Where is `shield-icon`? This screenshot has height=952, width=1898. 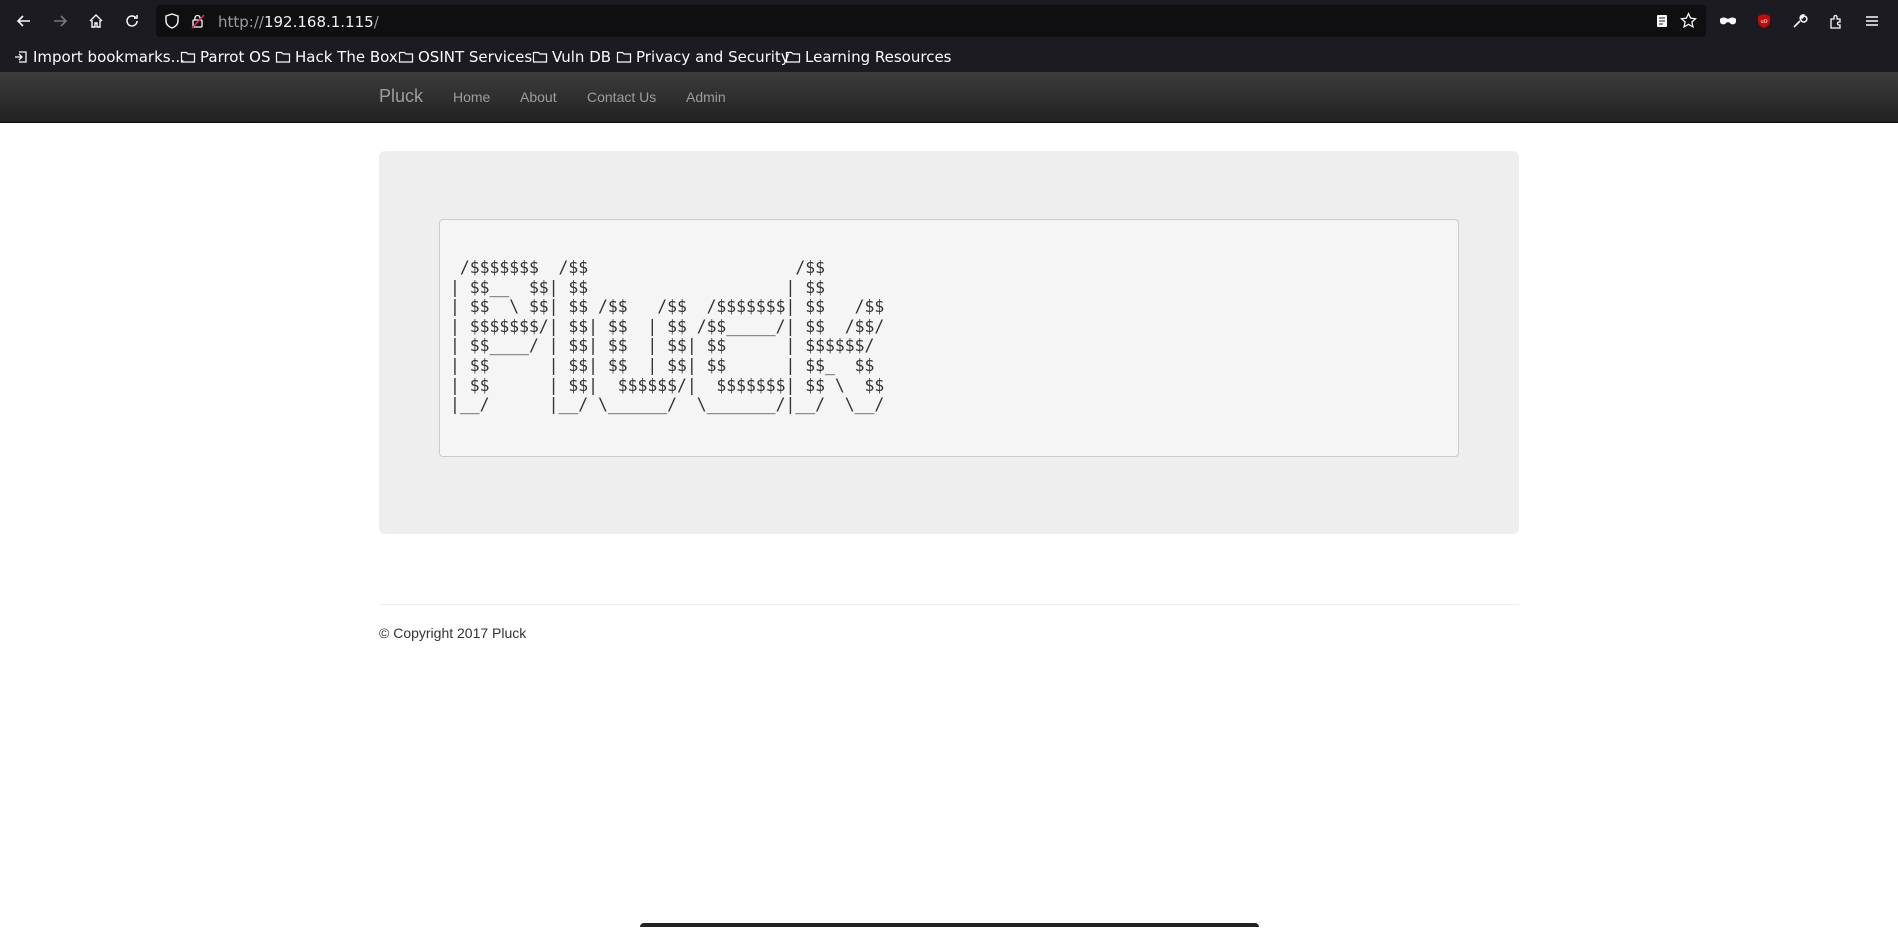
shield-icon is located at coordinates (172, 23).